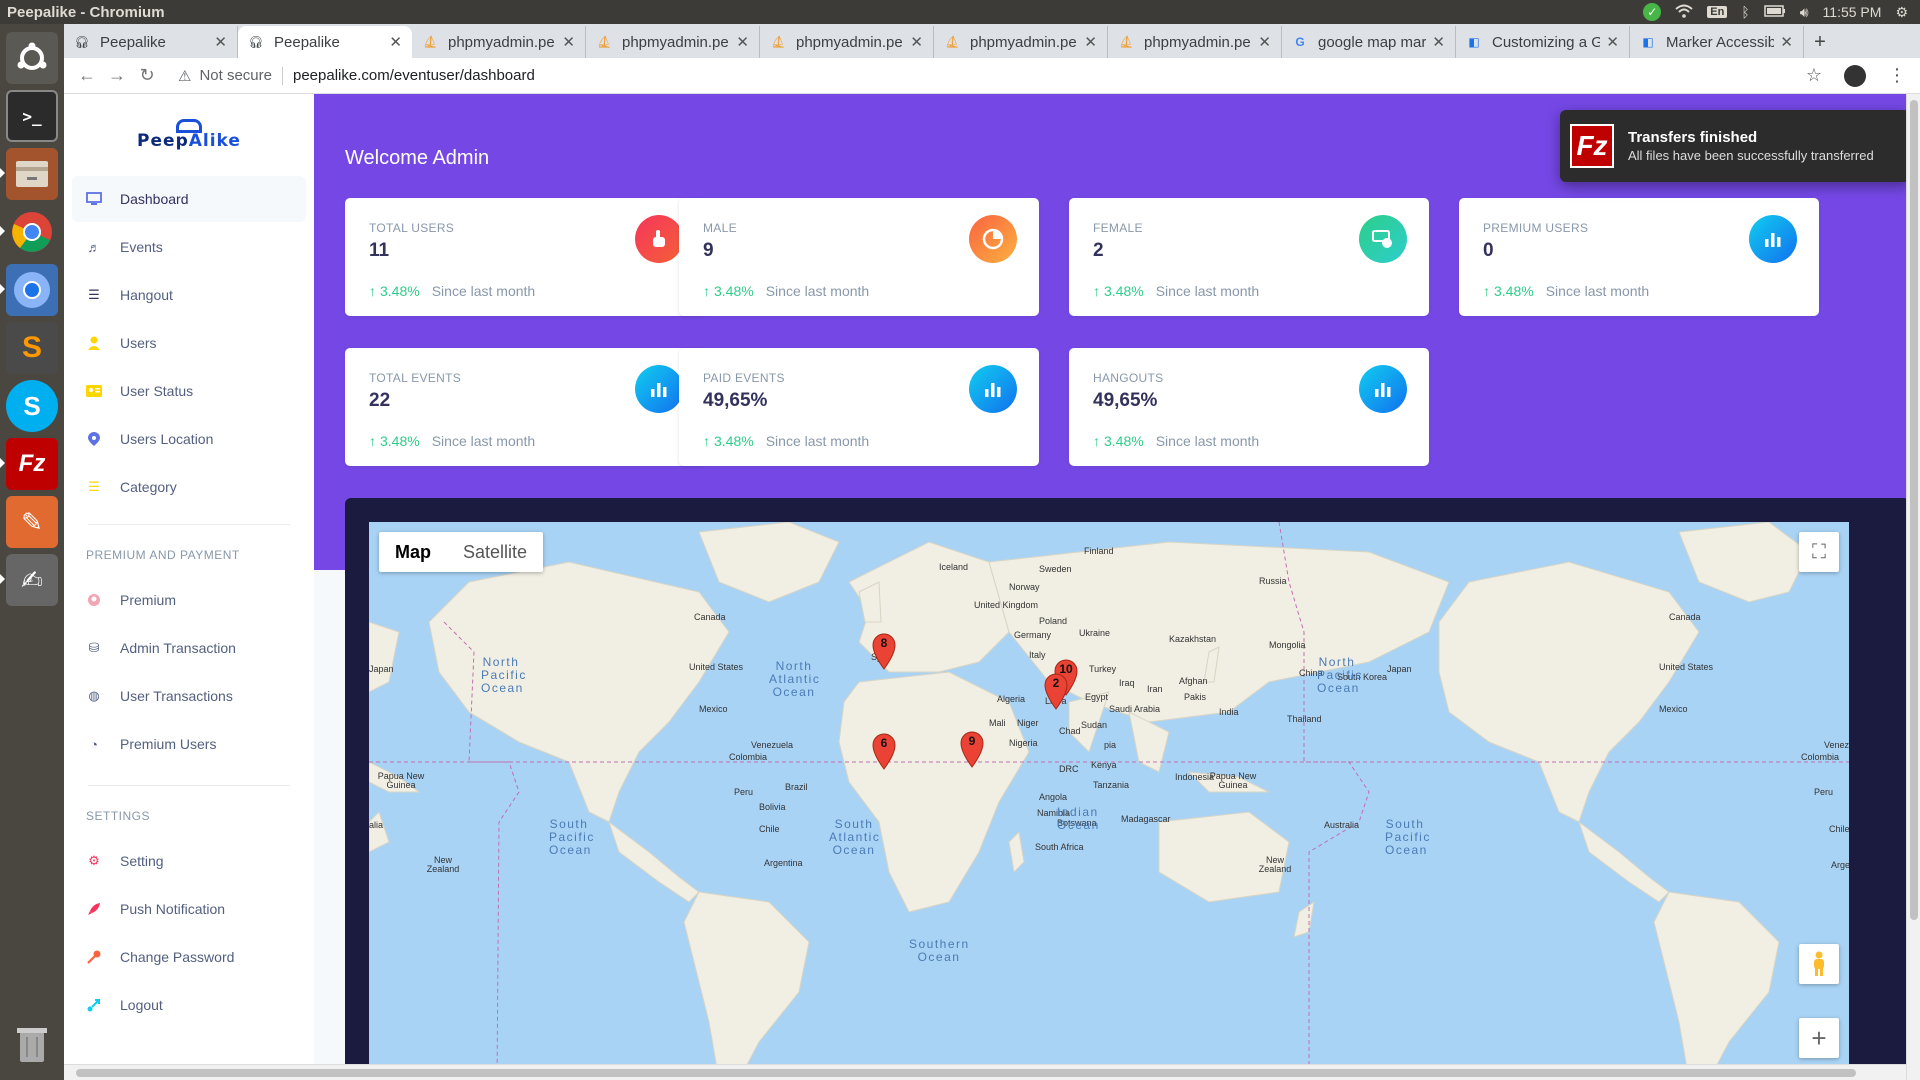  Describe the element at coordinates (29, 232) in the screenshot. I see `chrome-icon` at that location.